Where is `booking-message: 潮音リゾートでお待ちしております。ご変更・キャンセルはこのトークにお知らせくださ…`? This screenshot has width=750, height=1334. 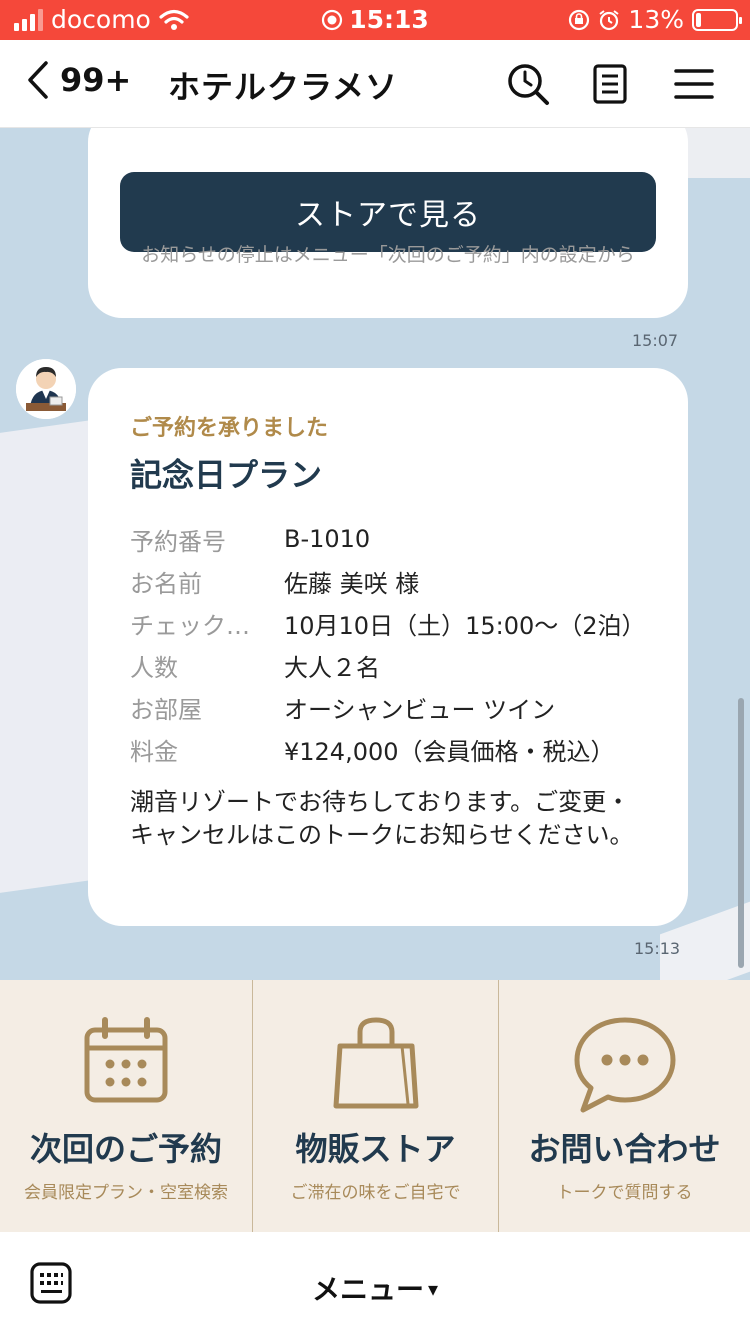 booking-message: 潮音リゾートでお待ちしております。ご変更・キャンセルはこのトークにお知らせくださ… is located at coordinates (382, 818).